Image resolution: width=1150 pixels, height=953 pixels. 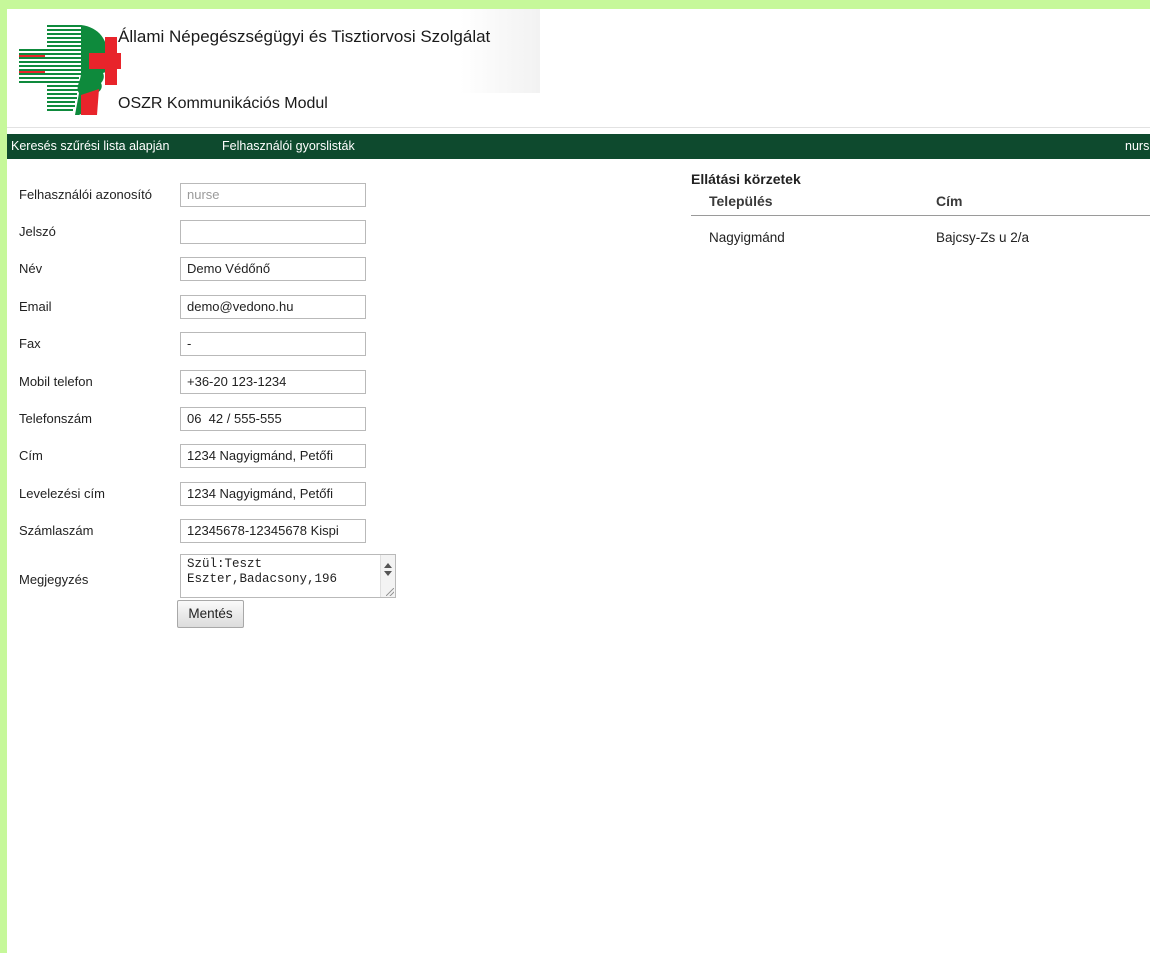 I want to click on field-label: Fax, so click(x=30, y=343).